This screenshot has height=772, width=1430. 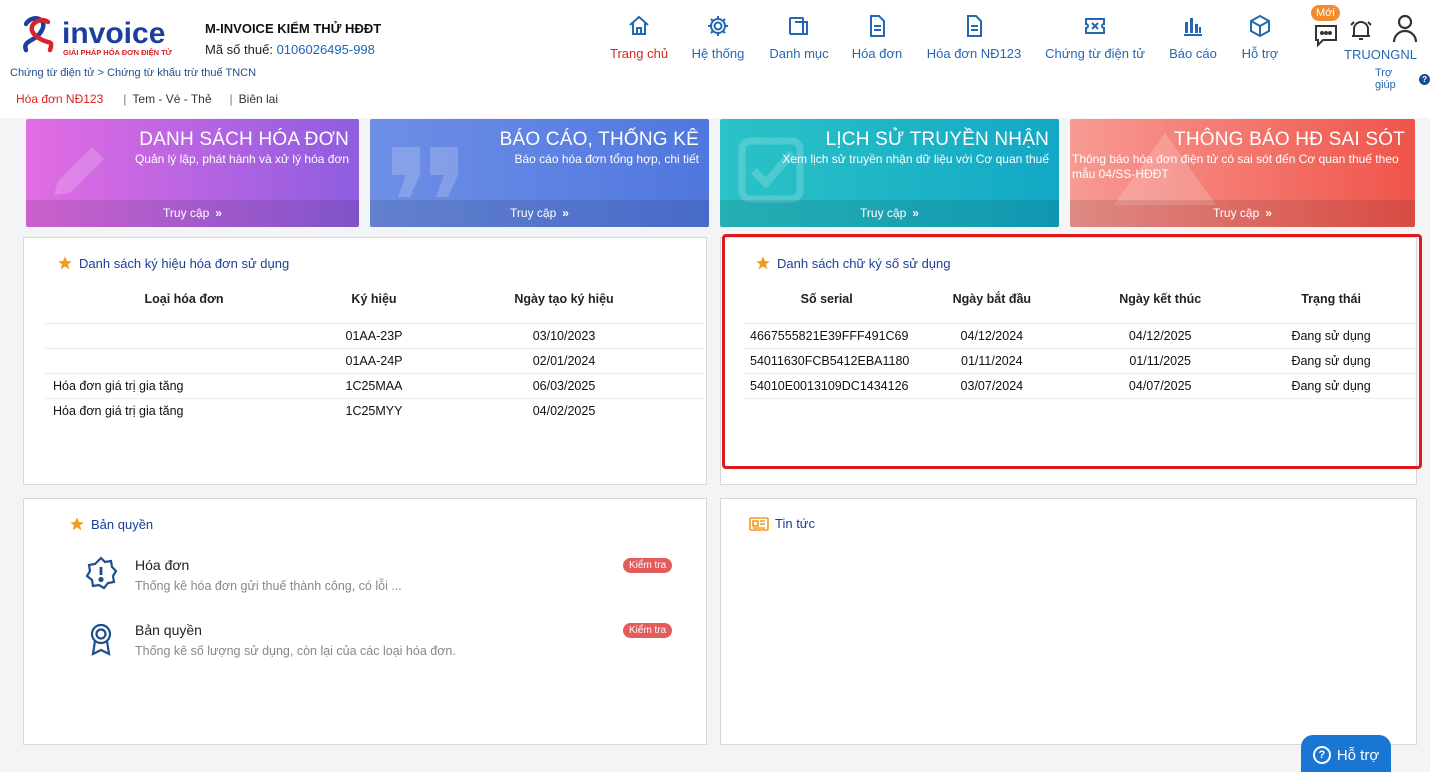 What do you see at coordinates (1325, 13) in the screenshot?
I see `new-badge: Mới` at bounding box center [1325, 13].